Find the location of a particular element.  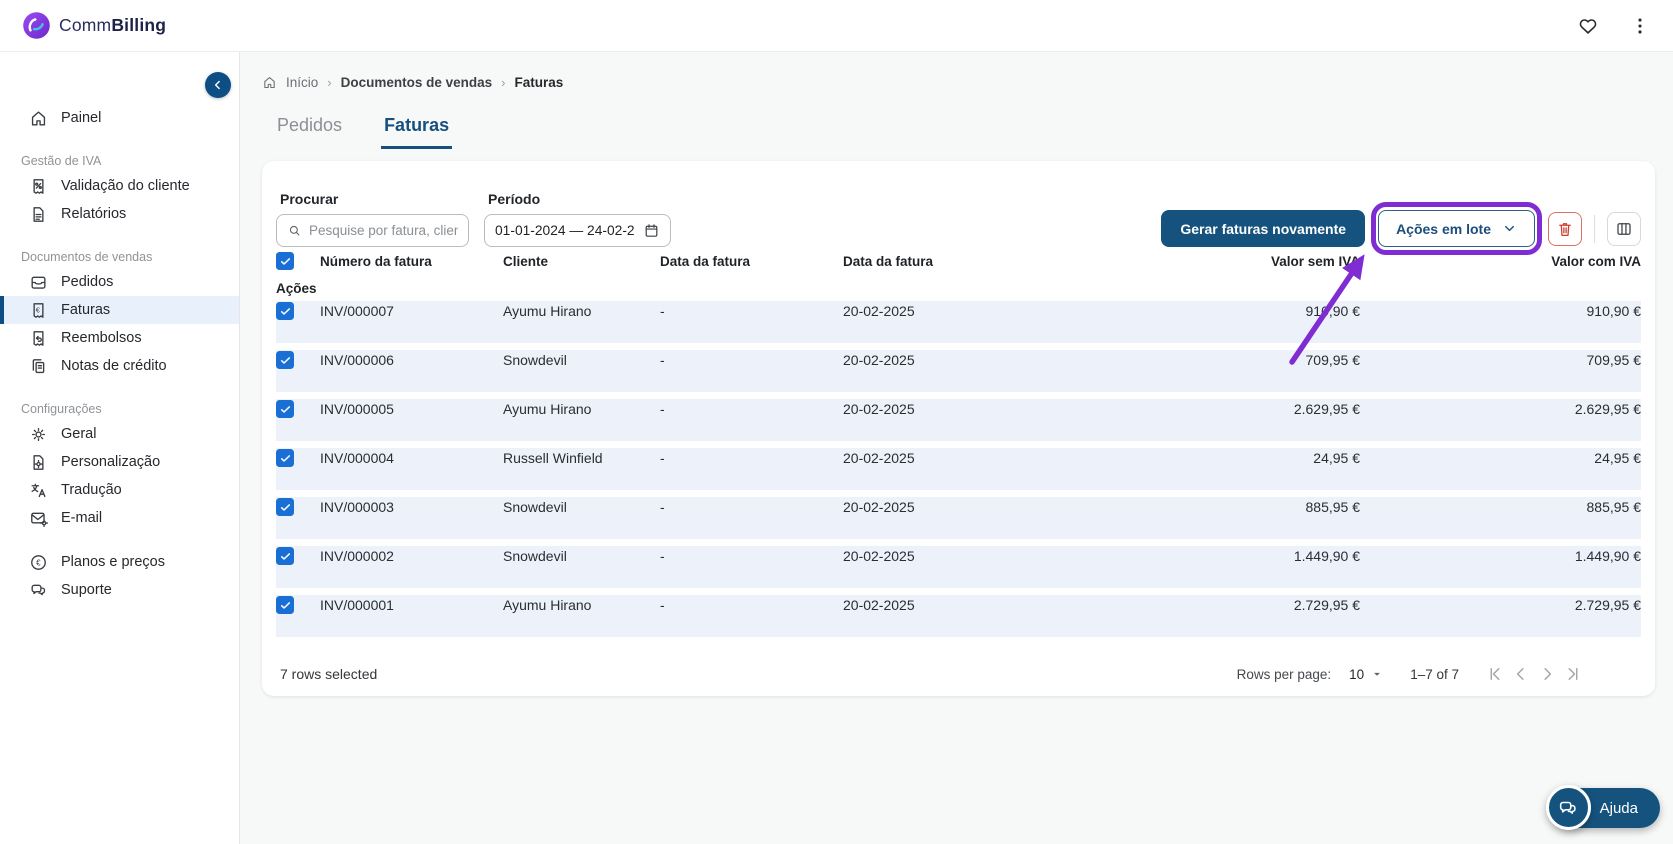

customization-icon is located at coordinates (38, 462).